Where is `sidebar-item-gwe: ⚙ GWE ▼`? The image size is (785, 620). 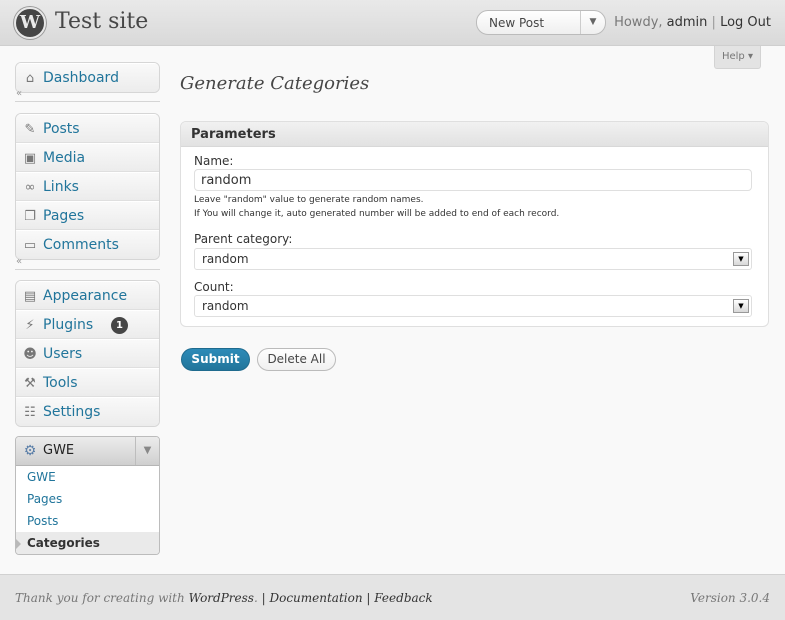
sidebar-item-gwe: ⚙ GWE ▼ is located at coordinates (87, 451).